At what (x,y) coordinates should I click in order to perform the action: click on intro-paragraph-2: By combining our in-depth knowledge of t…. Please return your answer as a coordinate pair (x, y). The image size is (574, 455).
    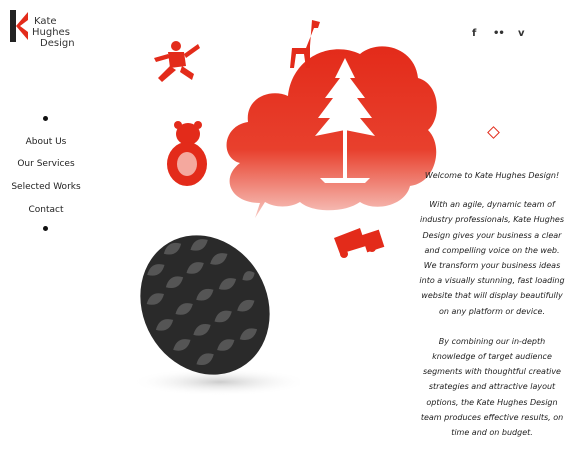
    Looking at the image, I should click on (492, 387).